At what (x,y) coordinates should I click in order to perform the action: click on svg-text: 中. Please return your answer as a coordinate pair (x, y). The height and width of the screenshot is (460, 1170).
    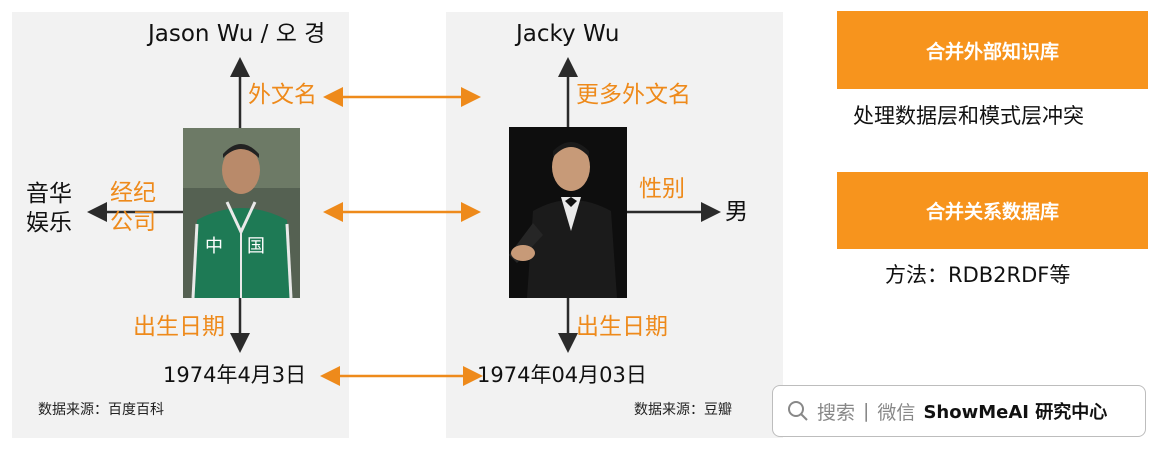
    Looking at the image, I should click on (214, 246).